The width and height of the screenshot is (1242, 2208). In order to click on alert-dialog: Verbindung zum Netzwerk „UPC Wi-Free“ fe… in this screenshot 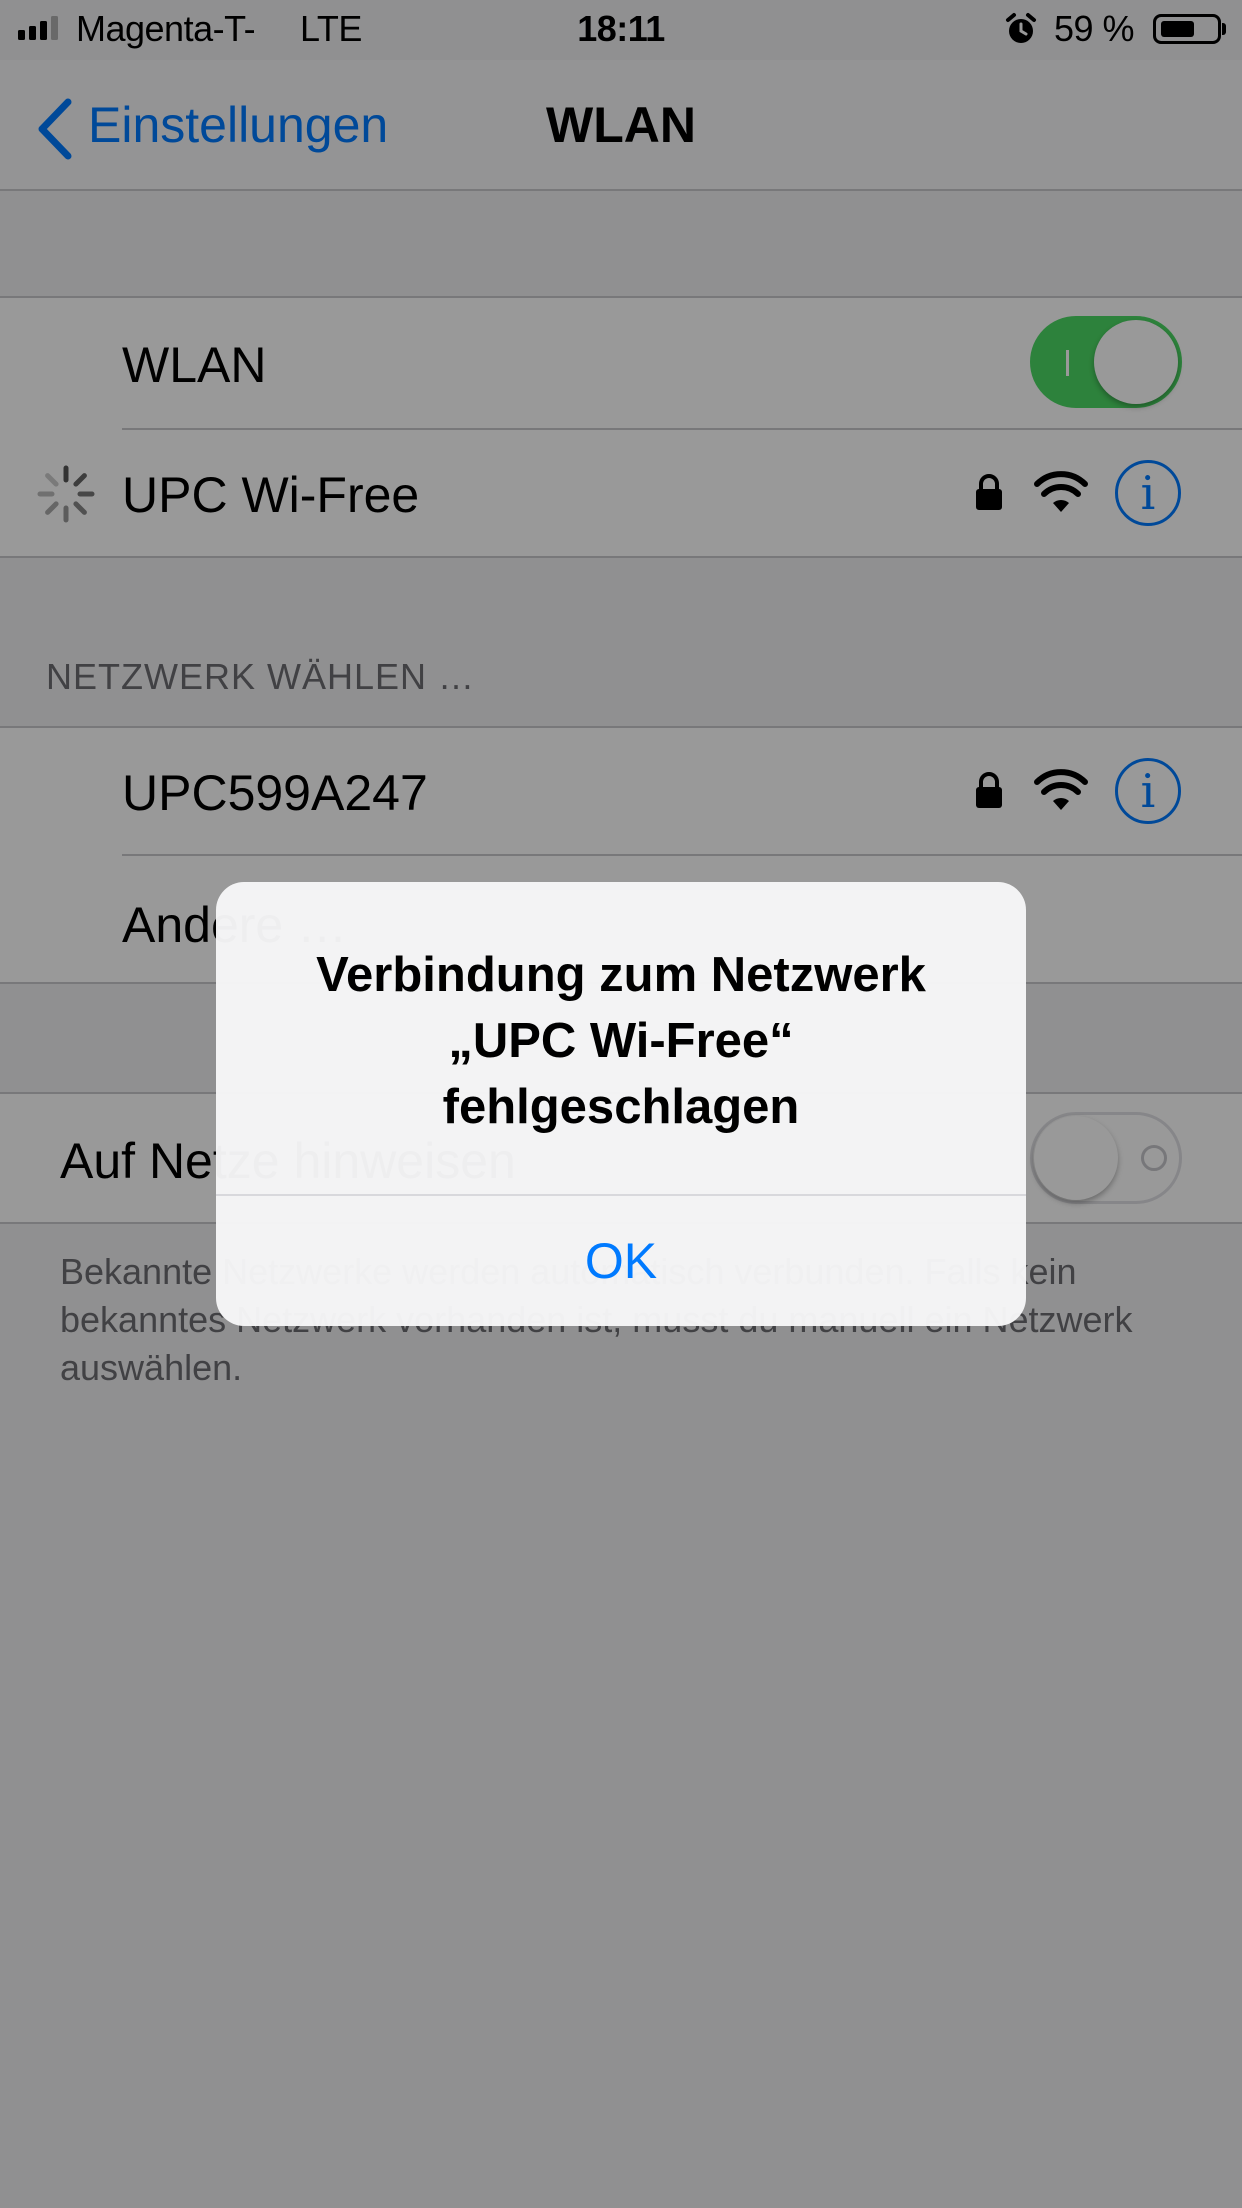, I will do `click(621, 1104)`.